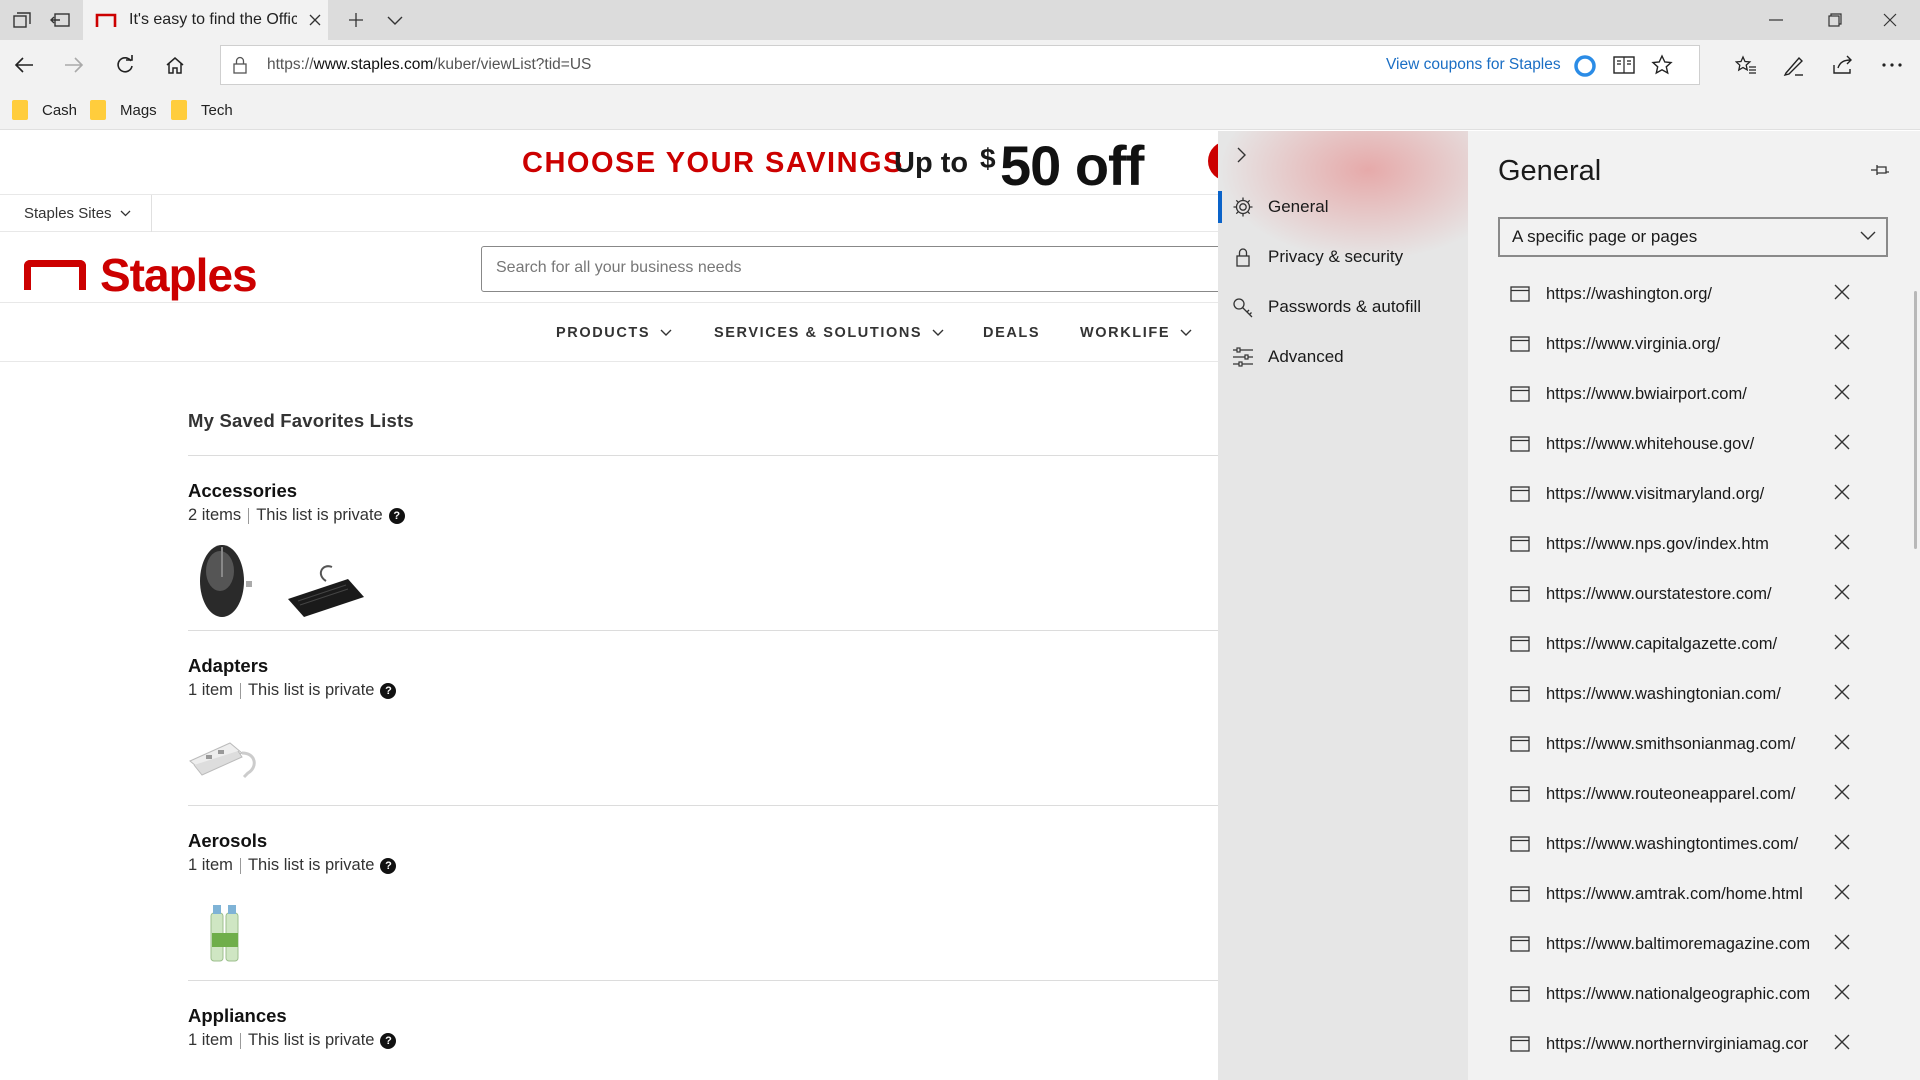 Image resolution: width=1920 pixels, height=1080 pixels. Describe the element at coordinates (1880, 172) in the screenshot. I see `pin-icon` at that location.